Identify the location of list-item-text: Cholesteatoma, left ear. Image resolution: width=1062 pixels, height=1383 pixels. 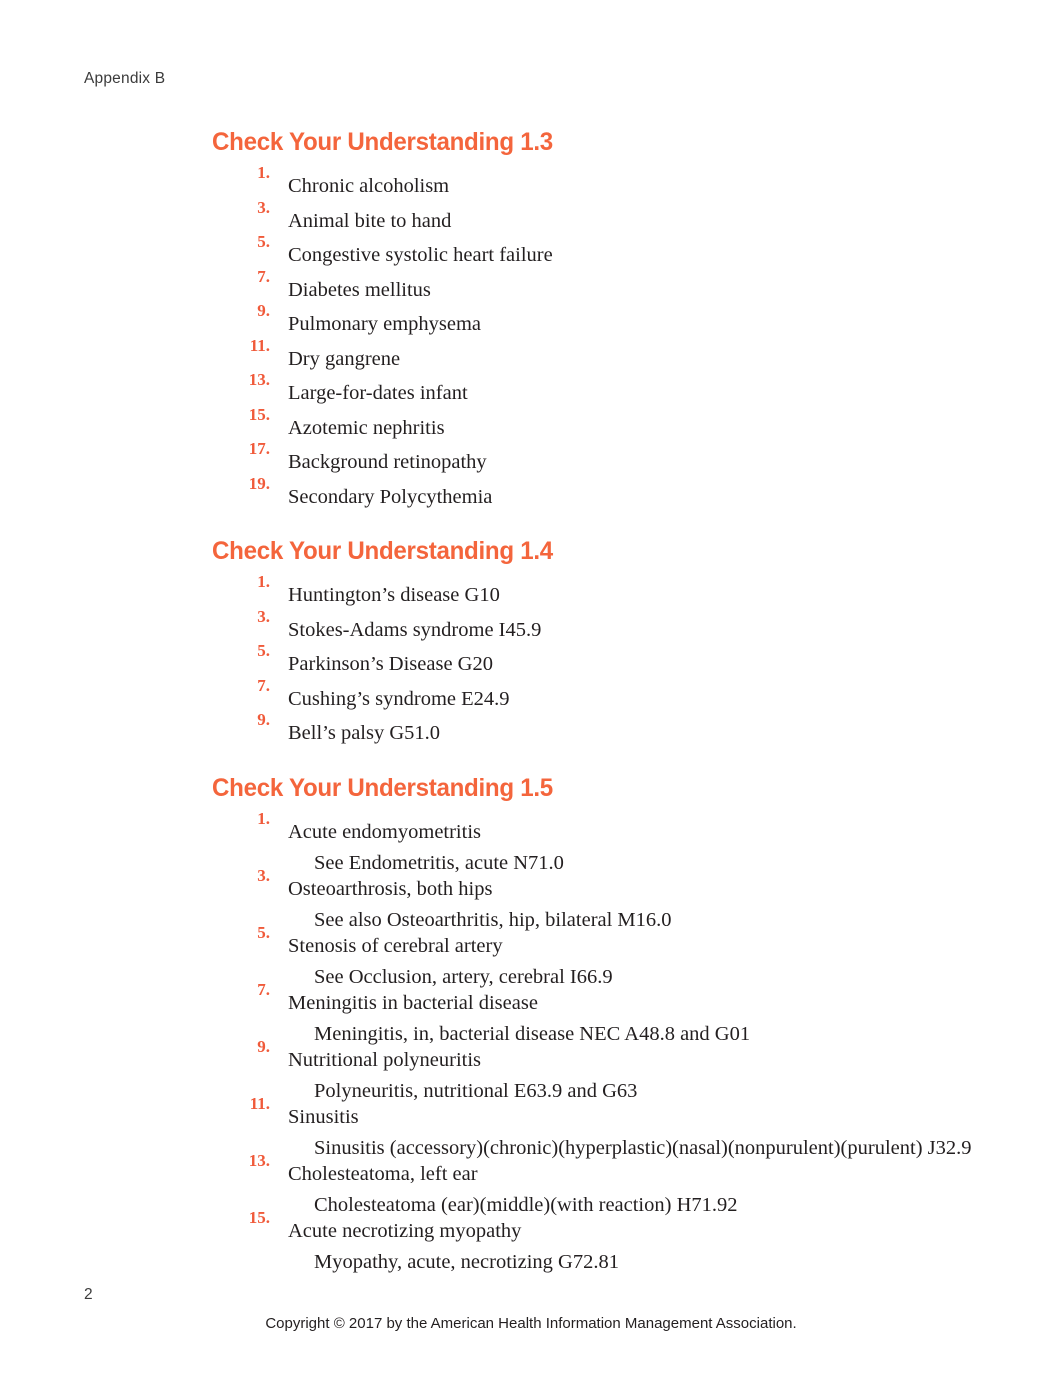
(383, 1173).